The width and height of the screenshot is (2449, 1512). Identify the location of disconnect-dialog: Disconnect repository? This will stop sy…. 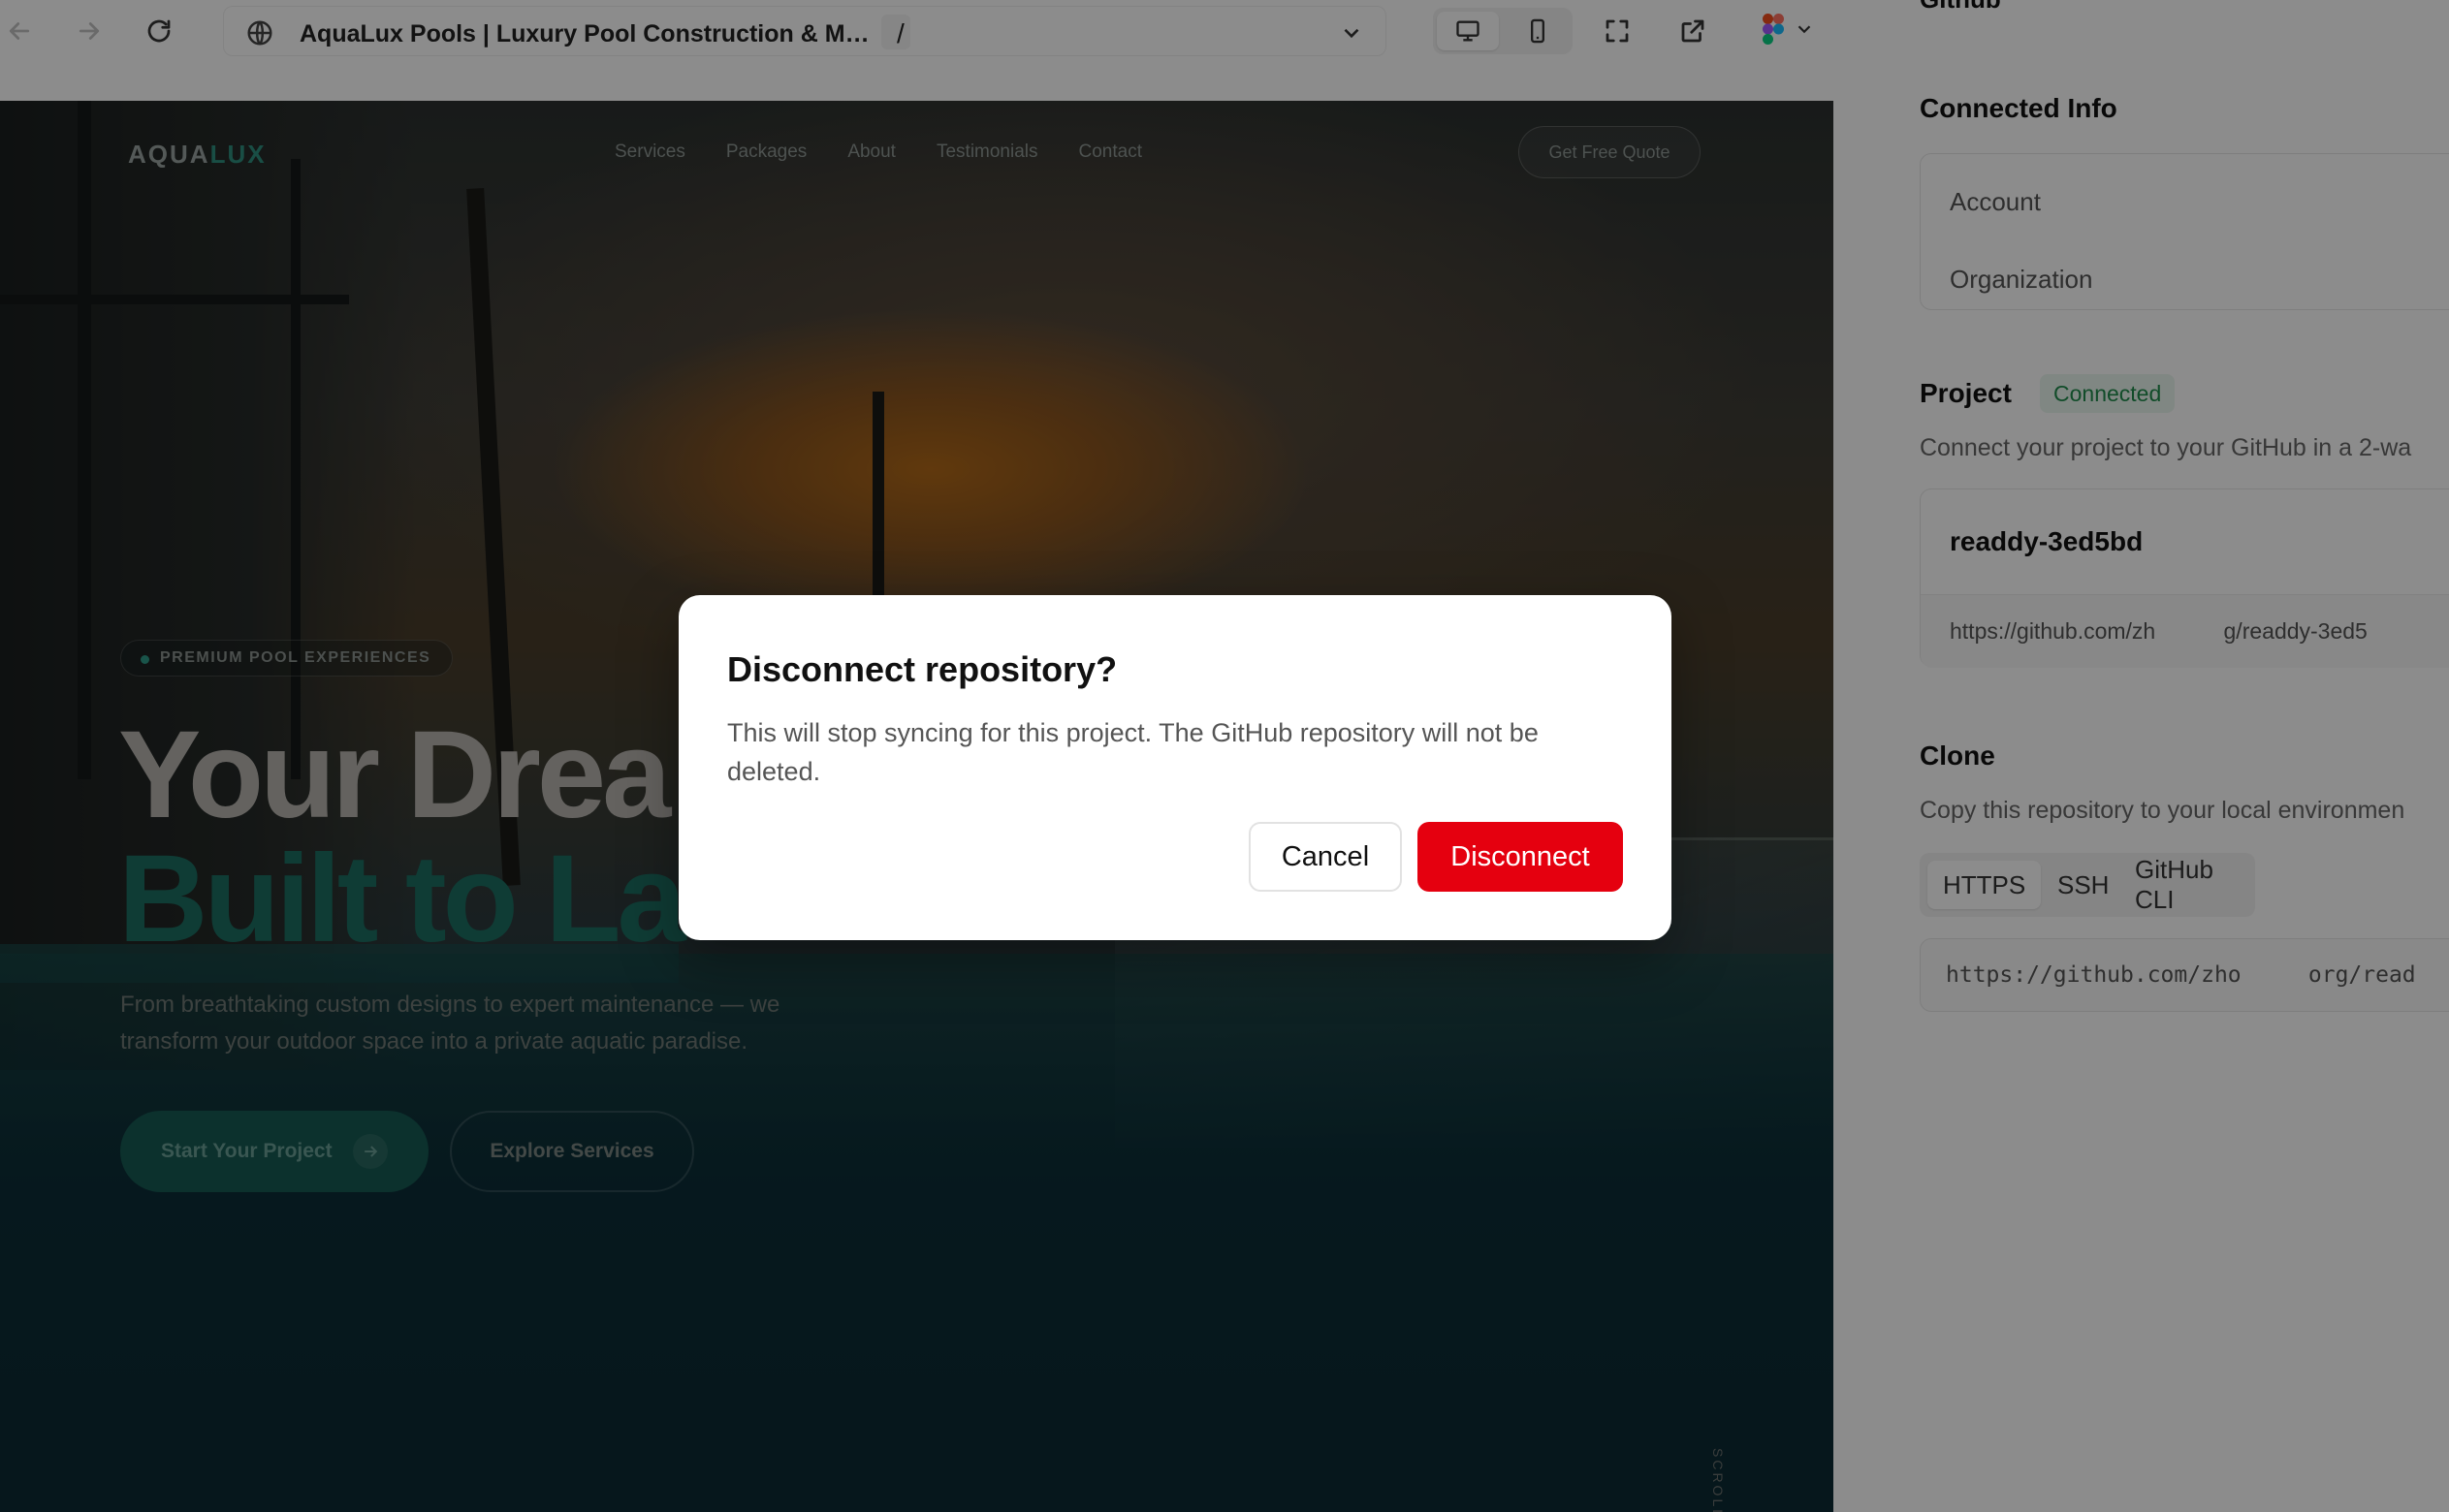
(1175, 767).